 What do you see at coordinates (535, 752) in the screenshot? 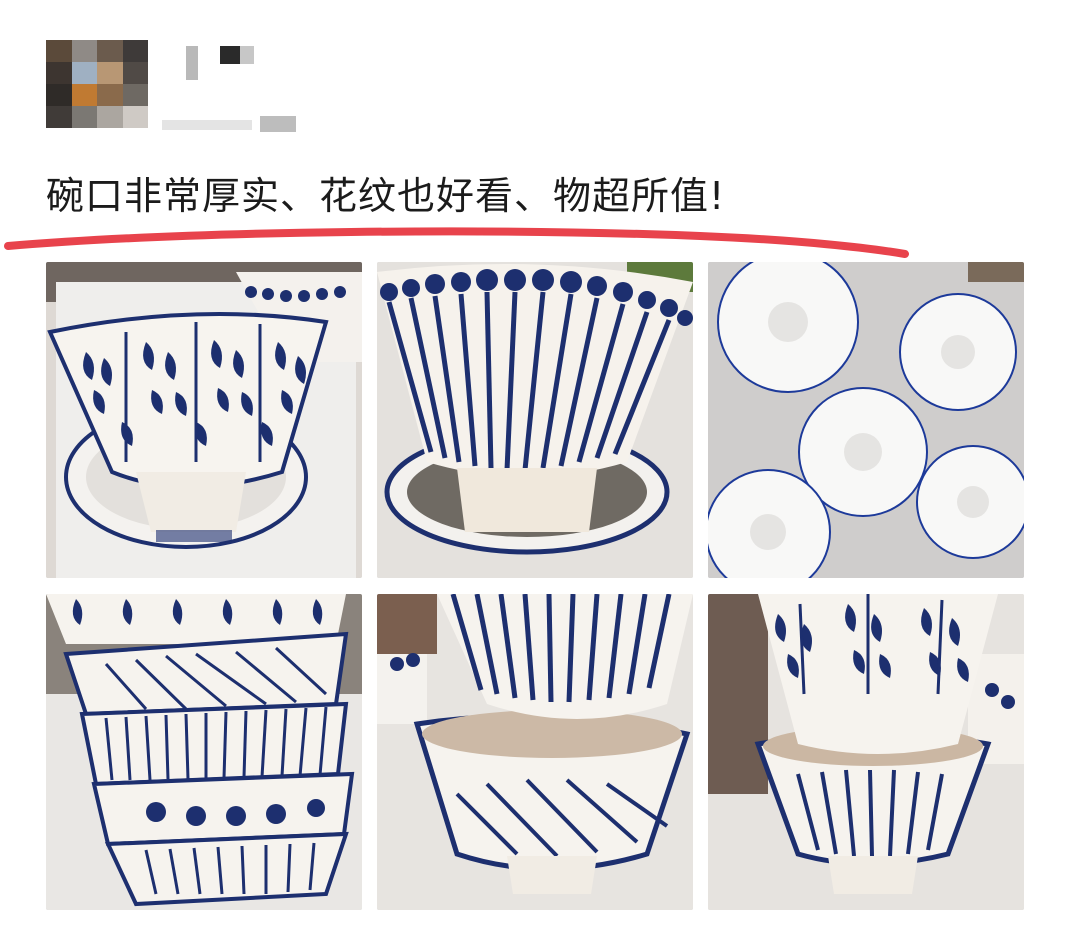
I see `photo-line-bowl-on-diagonal` at bounding box center [535, 752].